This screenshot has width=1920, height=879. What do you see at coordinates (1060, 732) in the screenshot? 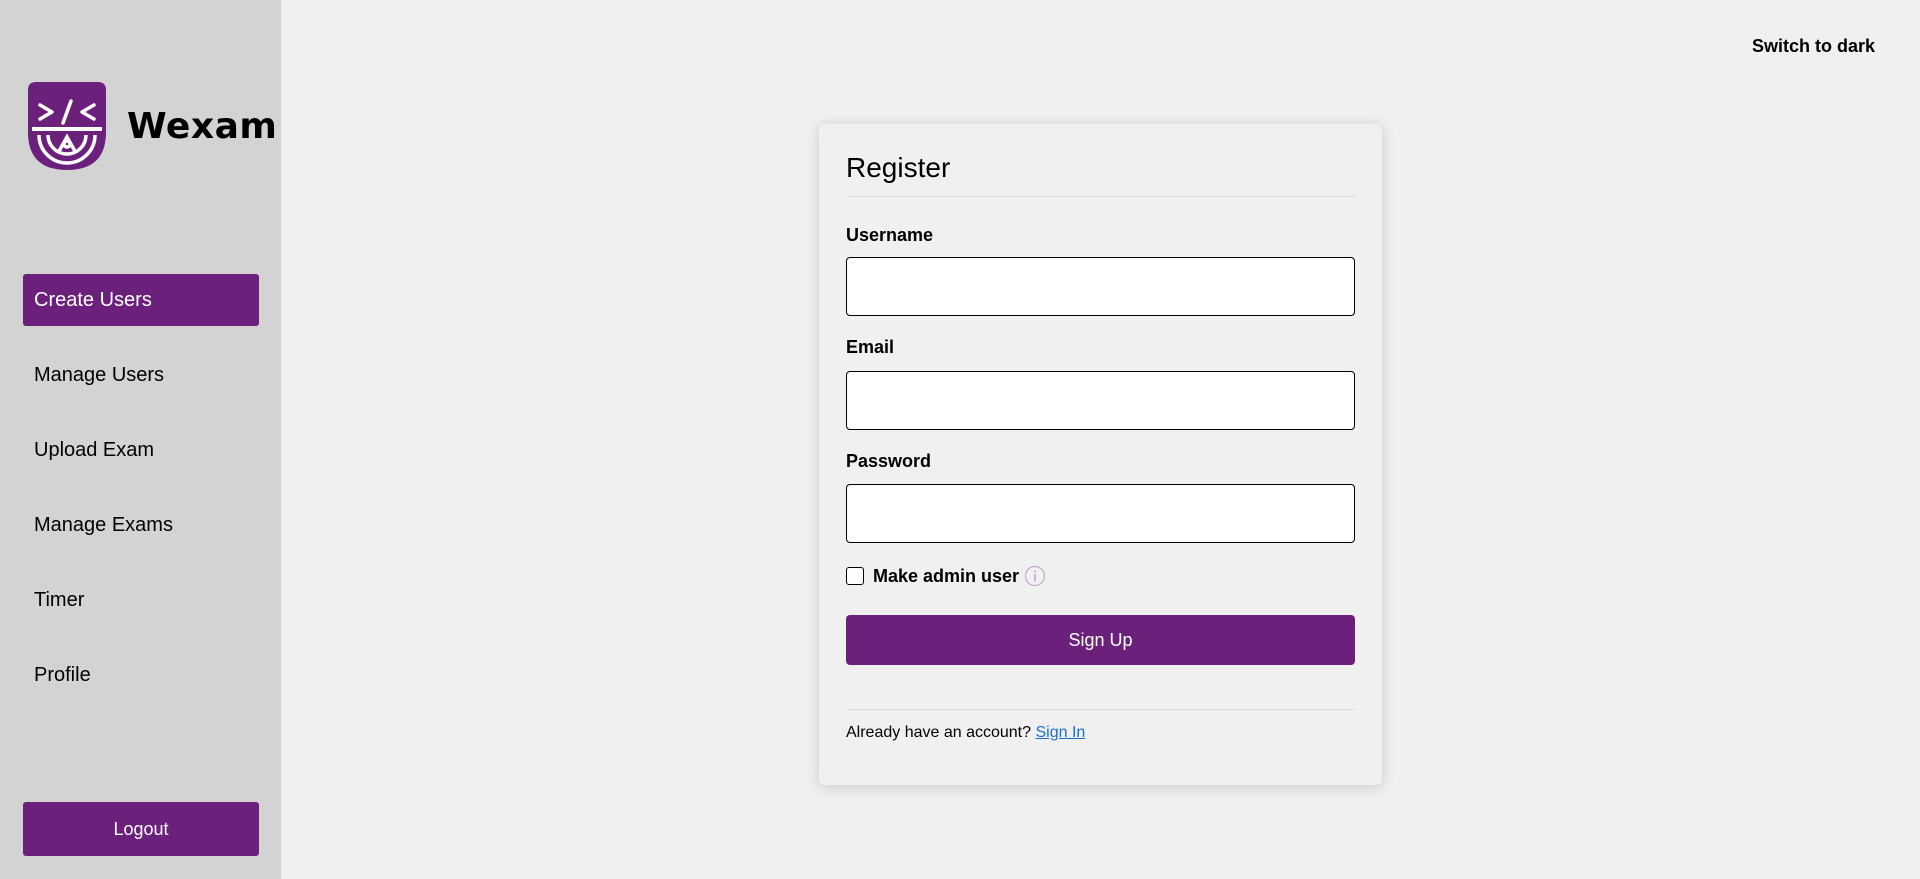
I see `sign-in-link: Sign In` at bounding box center [1060, 732].